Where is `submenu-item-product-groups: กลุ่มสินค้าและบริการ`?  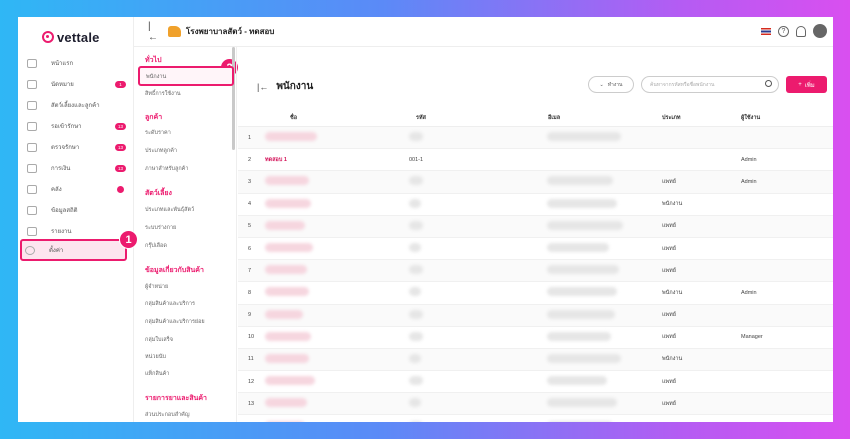 submenu-item-product-groups: กลุ่มสินค้าและบริการ is located at coordinates (170, 304).